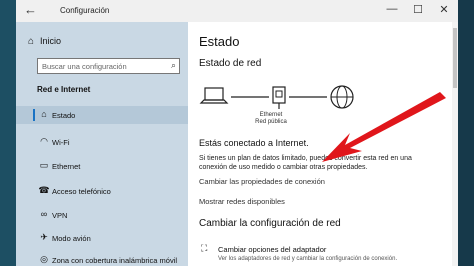 Image resolution: width=474 pixels, height=266 pixels. I want to click on search-input: Buscar una configuración ⌕, so click(108, 66).